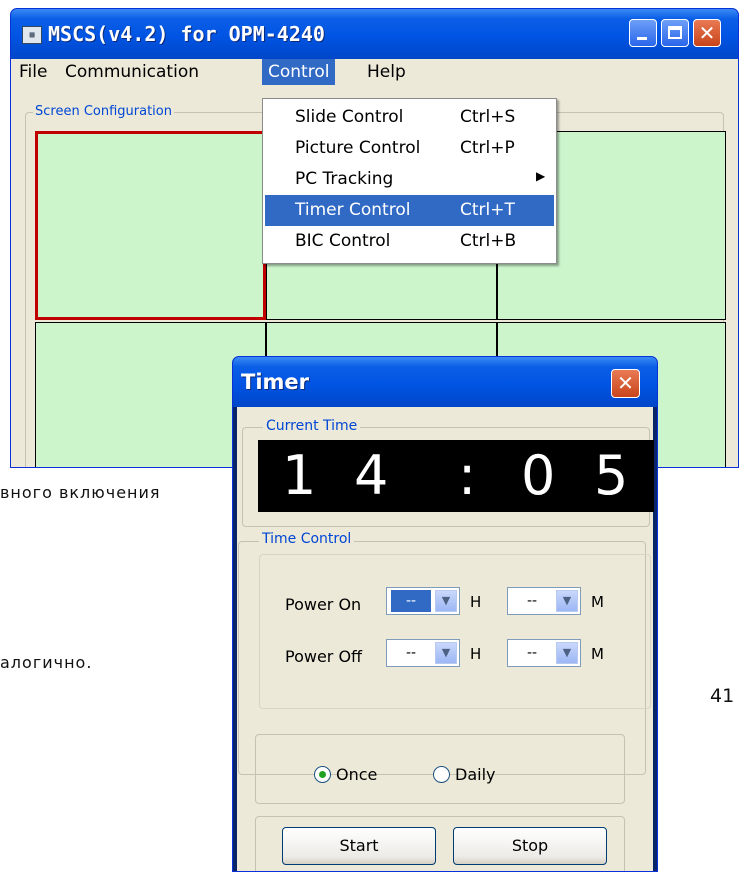 The image size is (752, 872). Describe the element at coordinates (343, 241) in the screenshot. I see `menu-item-label: BIC Control` at that location.